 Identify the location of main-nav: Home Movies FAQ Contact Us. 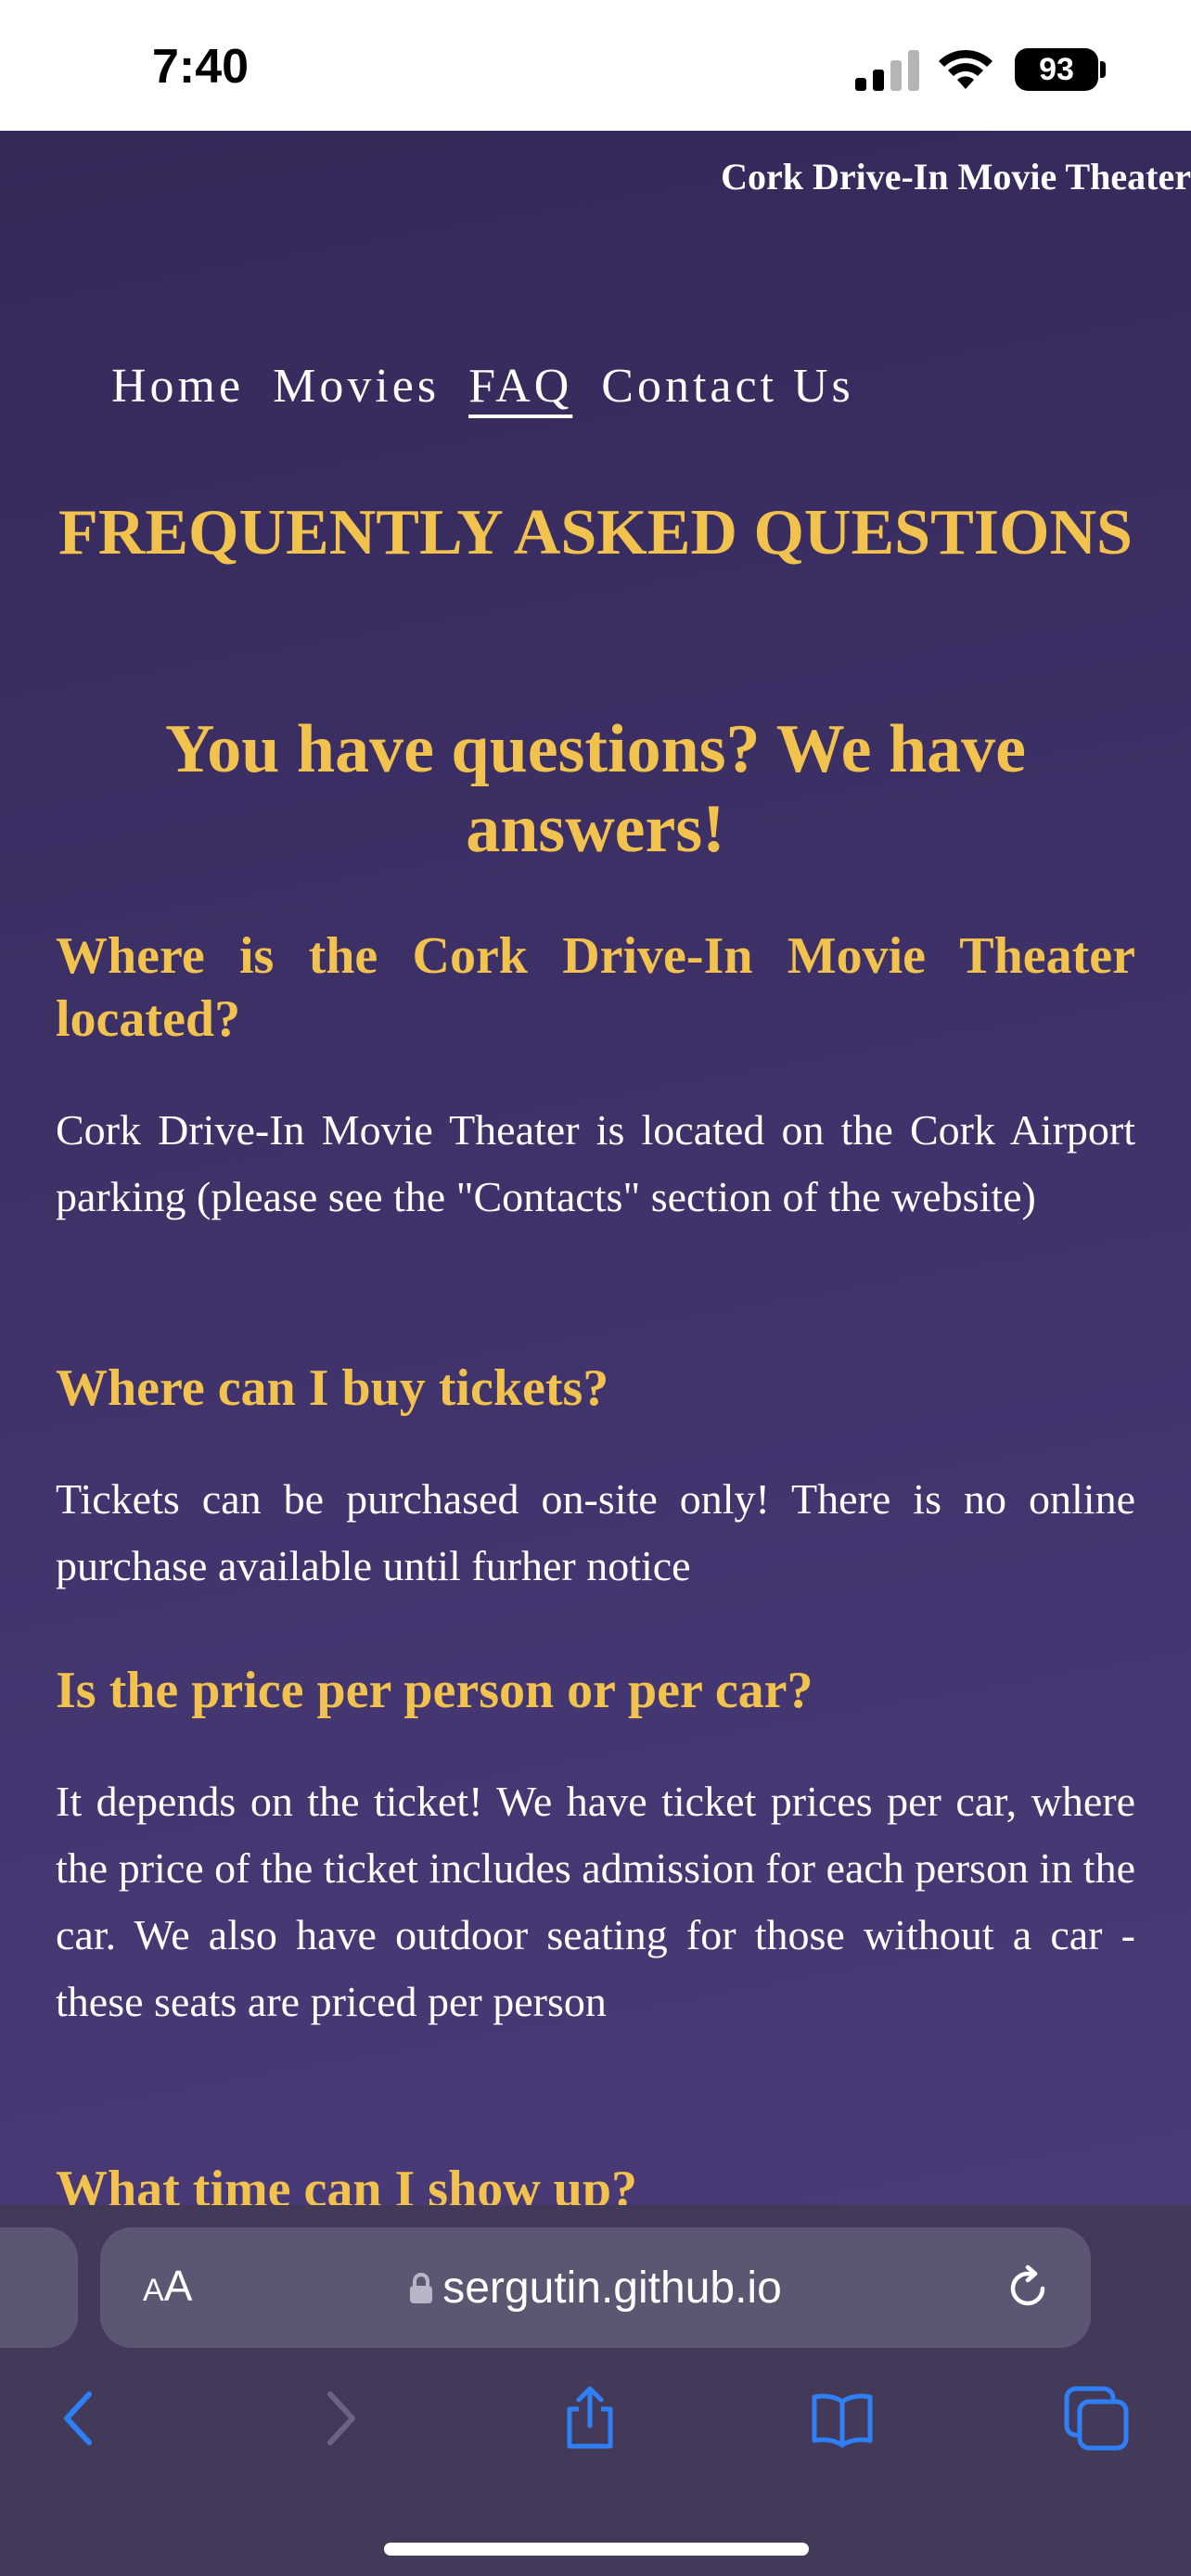
(489, 386).